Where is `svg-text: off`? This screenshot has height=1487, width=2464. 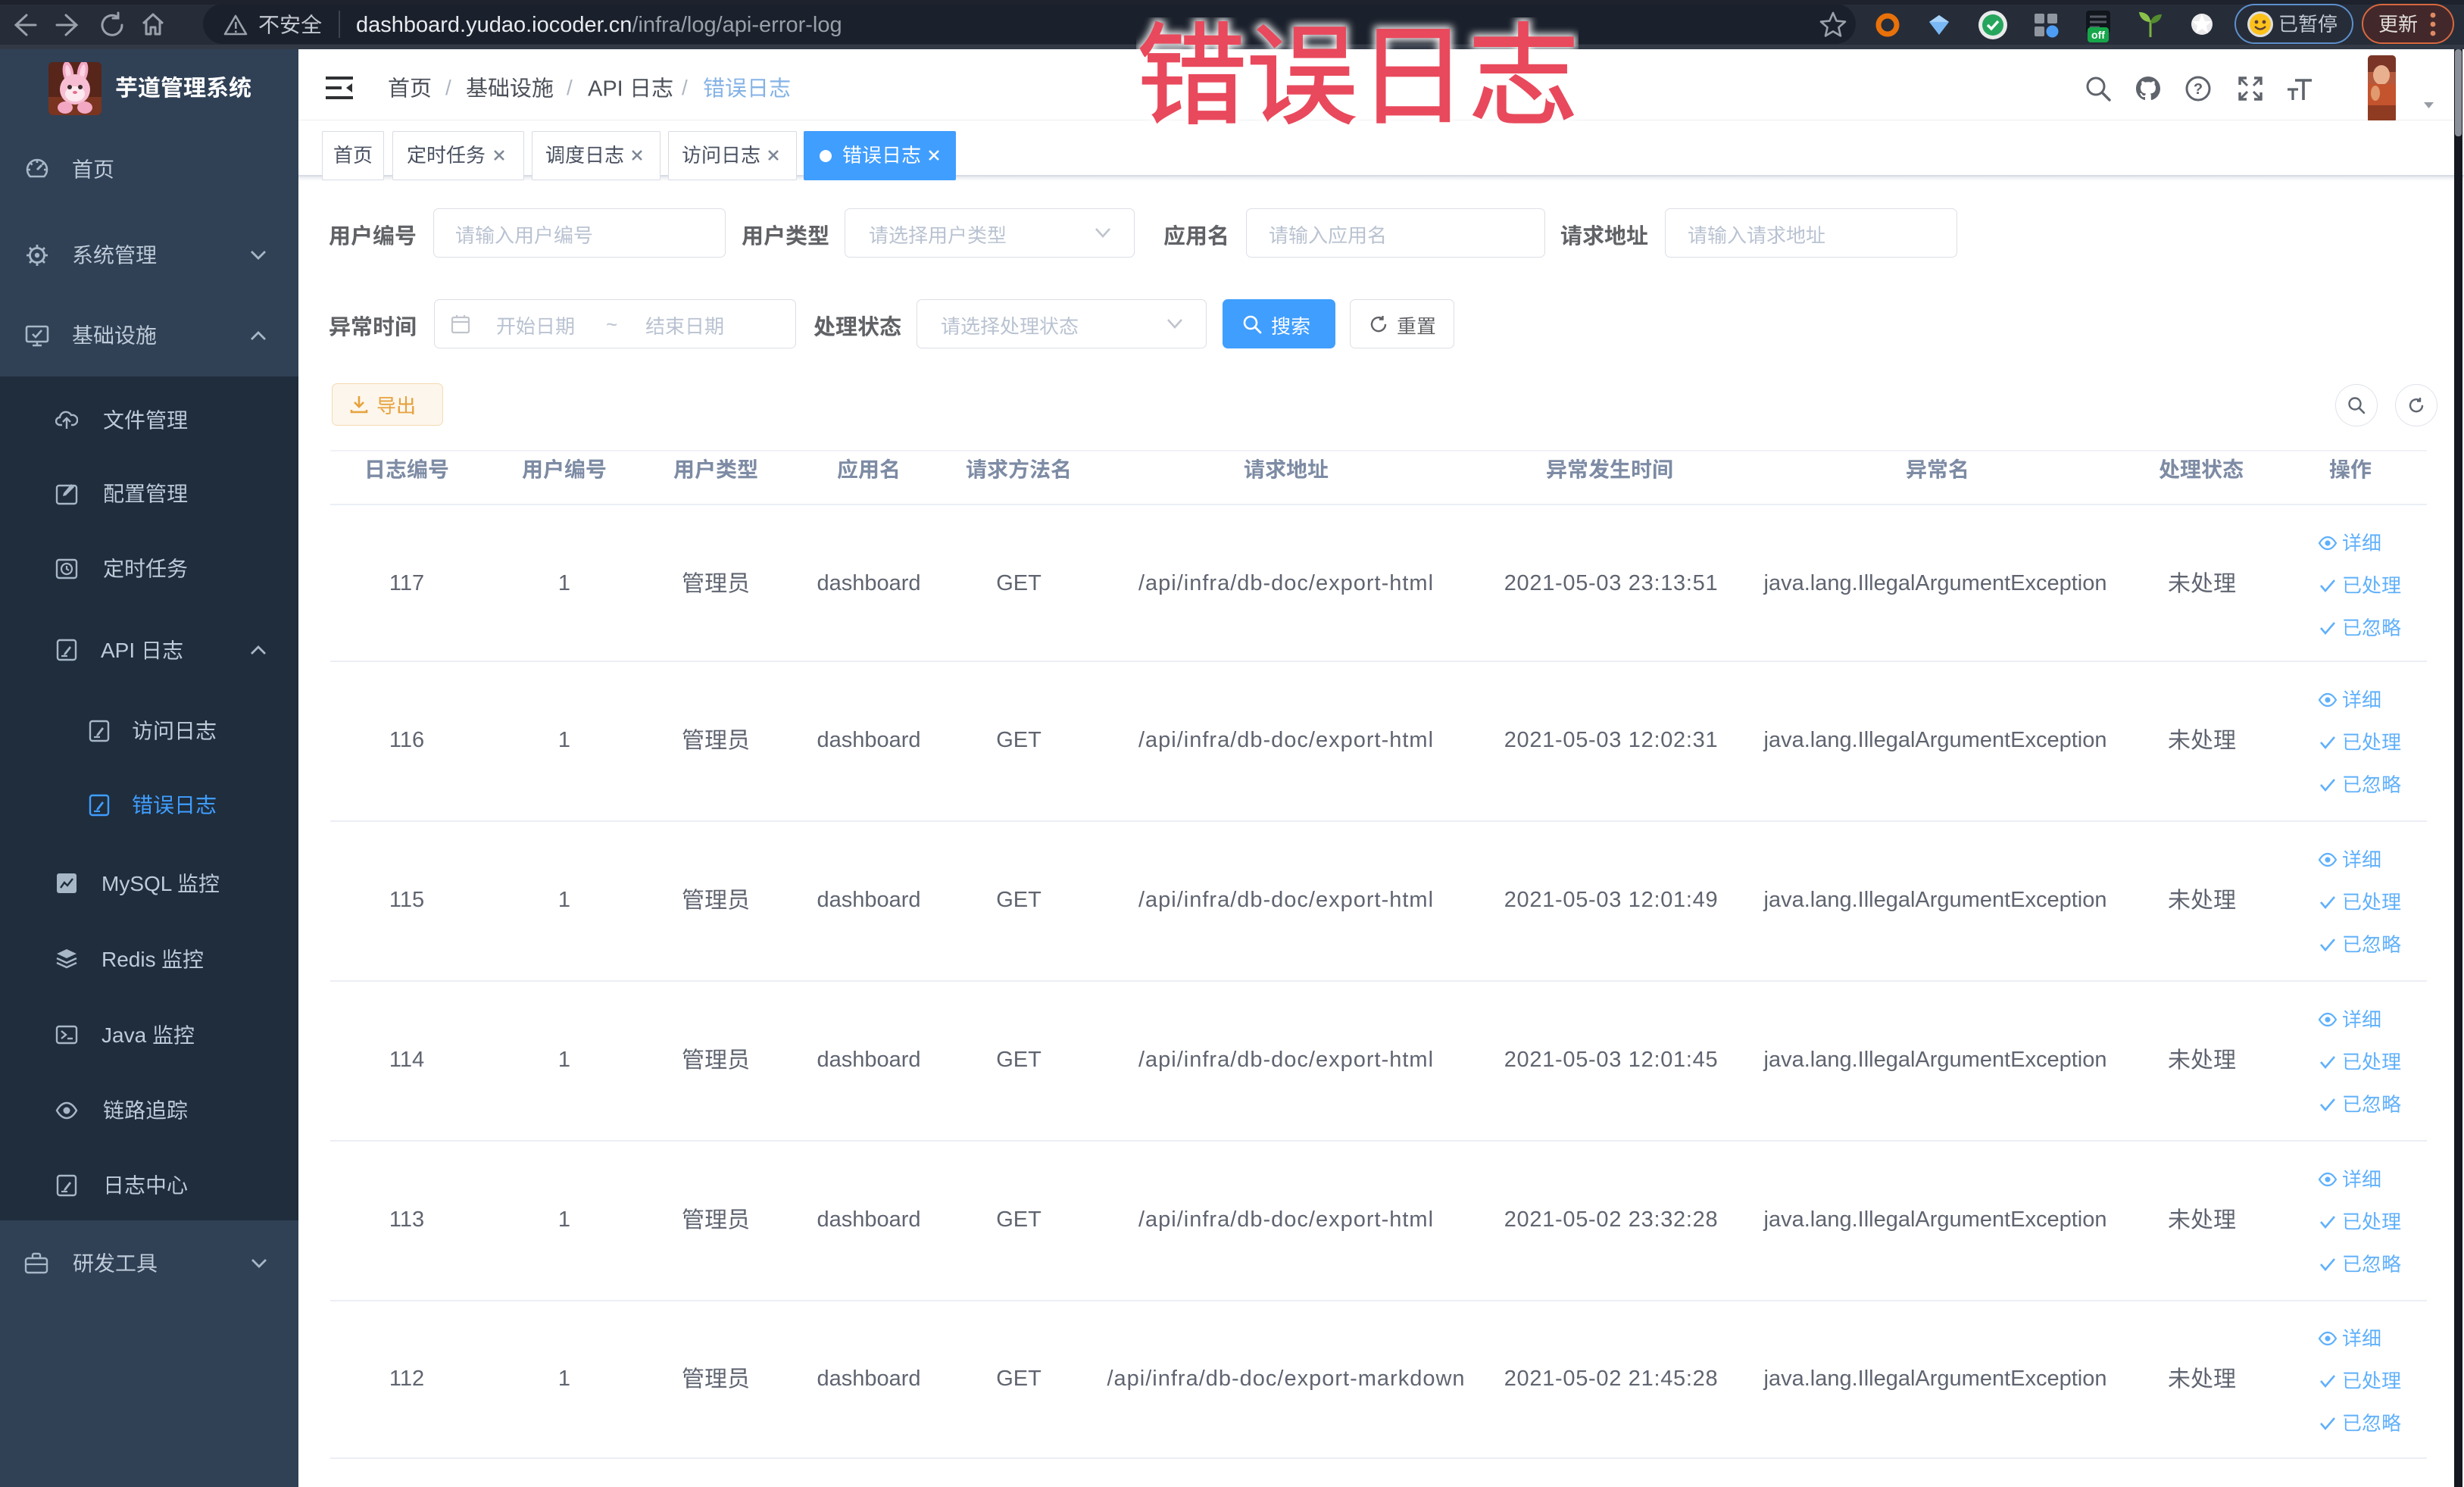 svg-text: off is located at coordinates (2098, 35).